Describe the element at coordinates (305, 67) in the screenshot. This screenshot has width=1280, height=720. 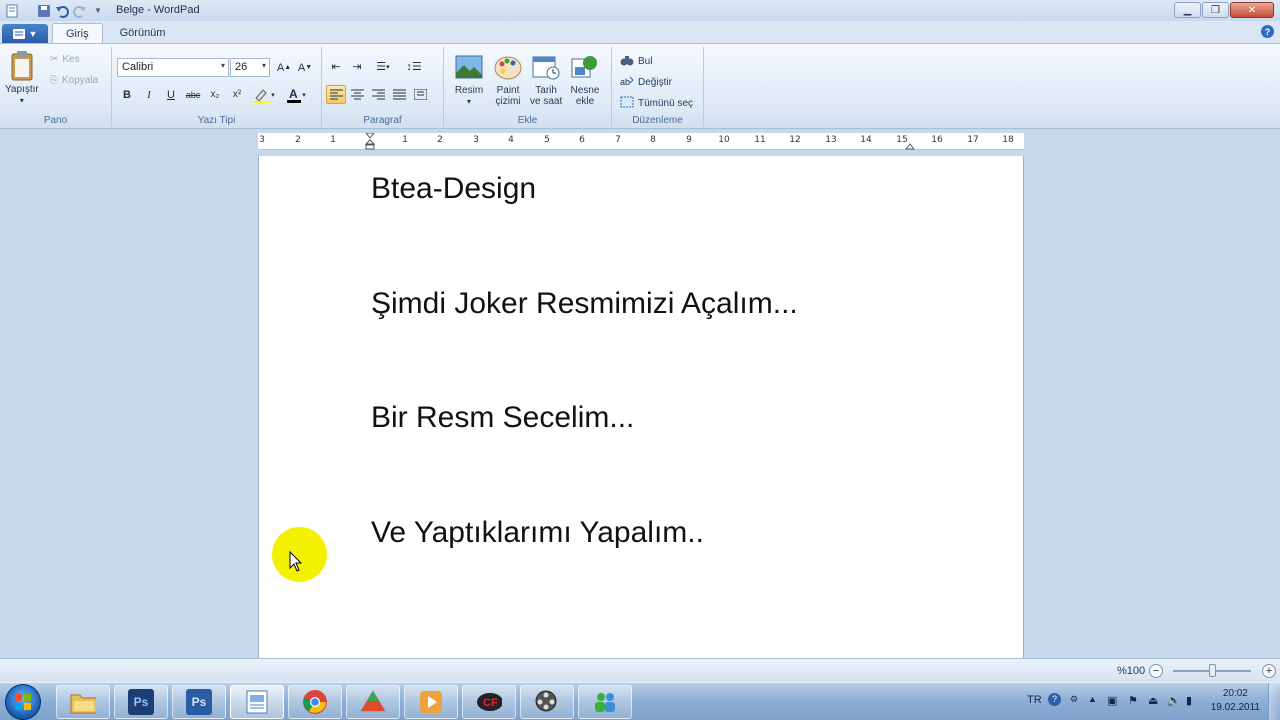
I see `shrink-font-icon: A ▼` at that location.